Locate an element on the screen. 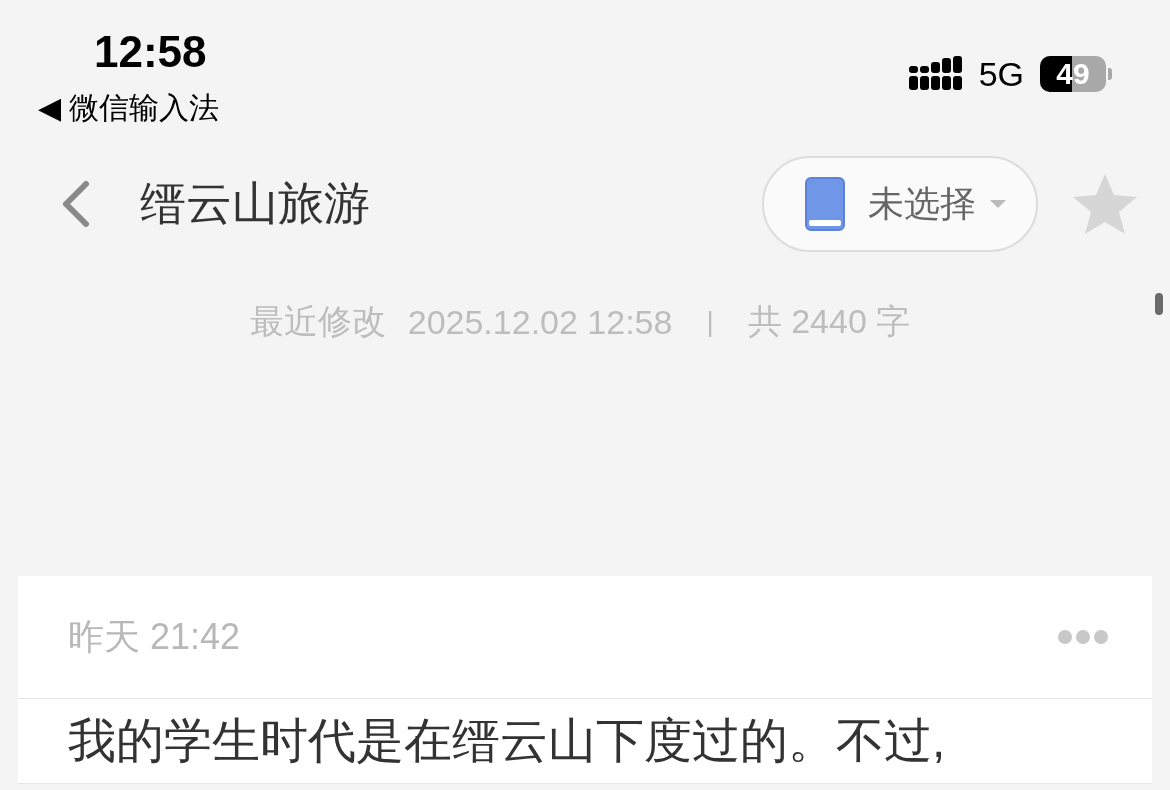 The height and width of the screenshot is (790, 1170). book-icon is located at coordinates (825, 204).